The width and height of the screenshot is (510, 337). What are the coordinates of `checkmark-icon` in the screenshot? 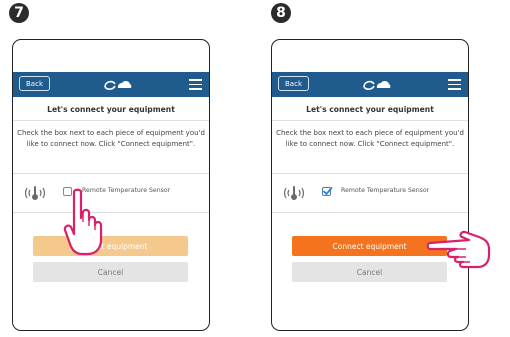 It's located at (328, 191).